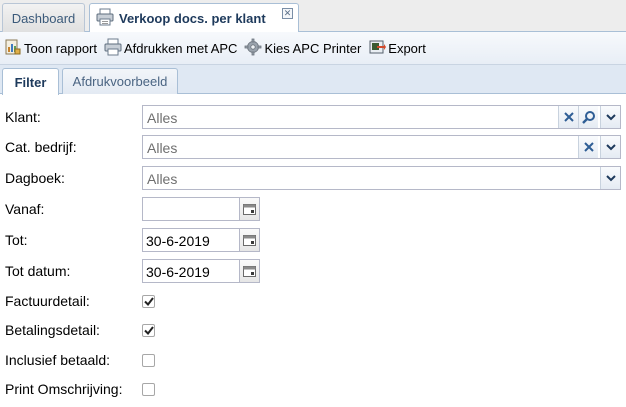 The width and height of the screenshot is (626, 407). I want to click on export-label: Export, so click(407, 48).